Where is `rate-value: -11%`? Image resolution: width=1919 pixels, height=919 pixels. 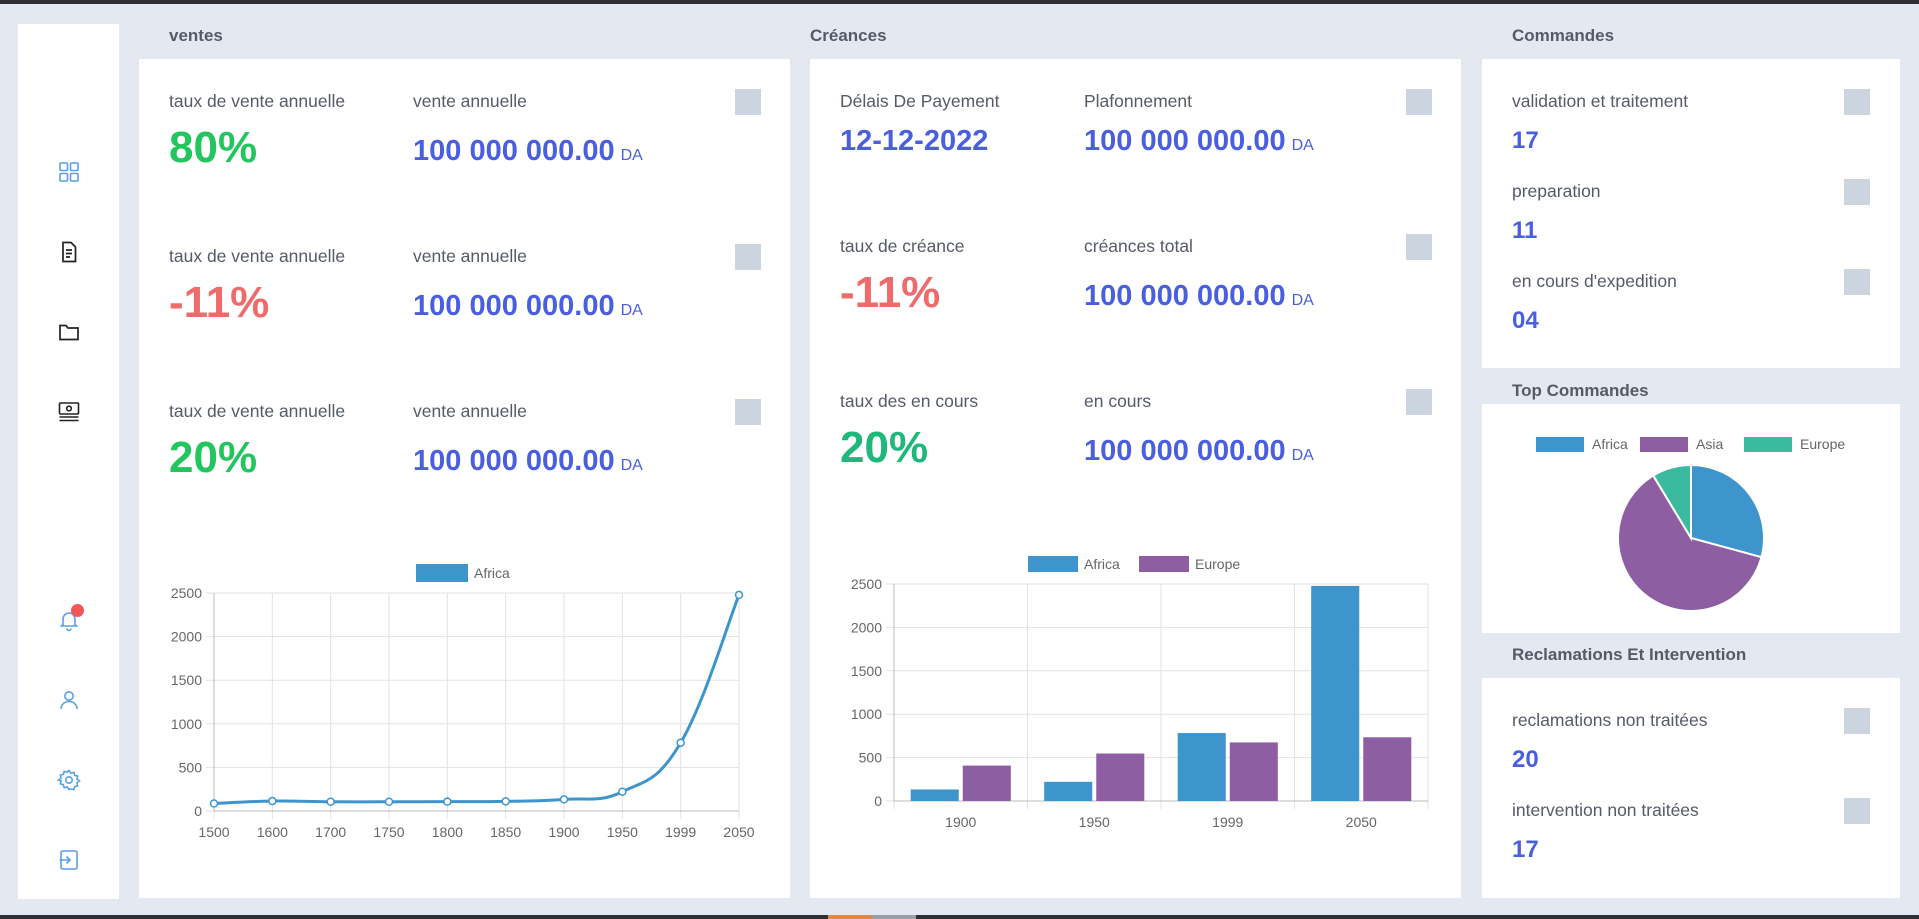
rate-value: -11% is located at coordinates (219, 302).